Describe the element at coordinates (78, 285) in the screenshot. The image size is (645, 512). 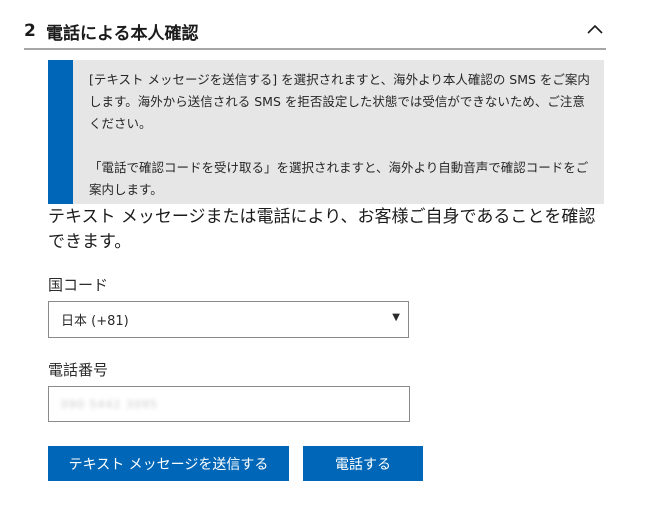
I see `country-code-label: 国コード` at that location.